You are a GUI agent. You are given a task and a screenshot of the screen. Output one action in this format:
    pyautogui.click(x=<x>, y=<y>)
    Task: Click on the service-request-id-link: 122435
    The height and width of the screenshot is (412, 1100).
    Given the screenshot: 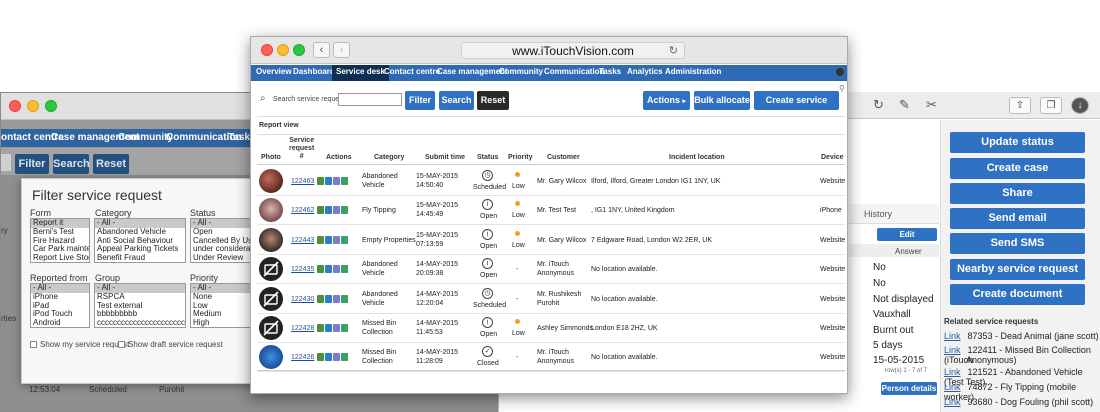 What is the action you would take?
    pyautogui.click(x=302, y=270)
    